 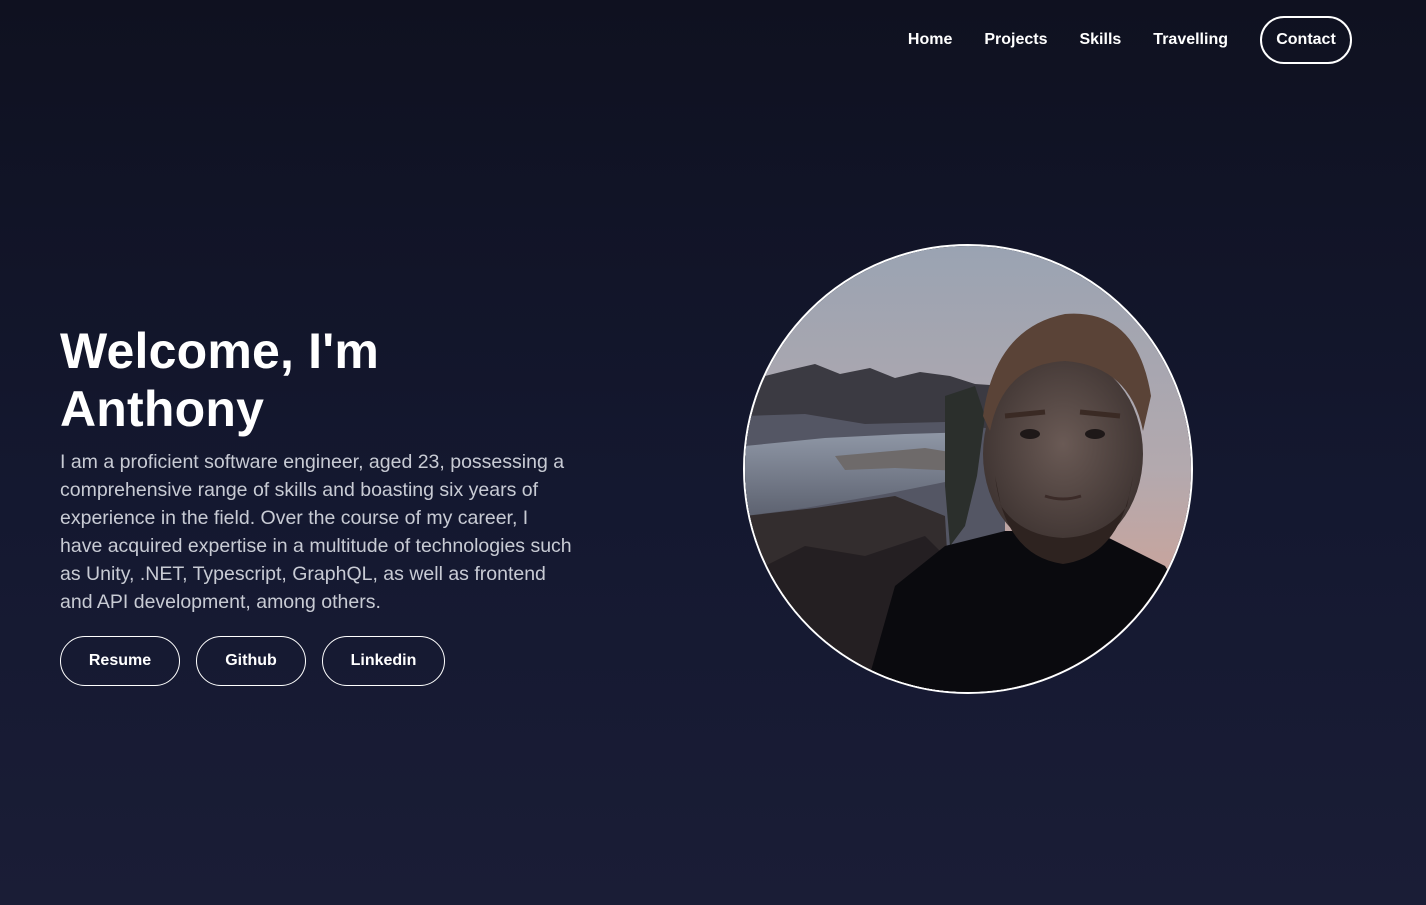 What do you see at coordinates (1015, 40) in the screenshot?
I see `nav-projects-link: Projects` at bounding box center [1015, 40].